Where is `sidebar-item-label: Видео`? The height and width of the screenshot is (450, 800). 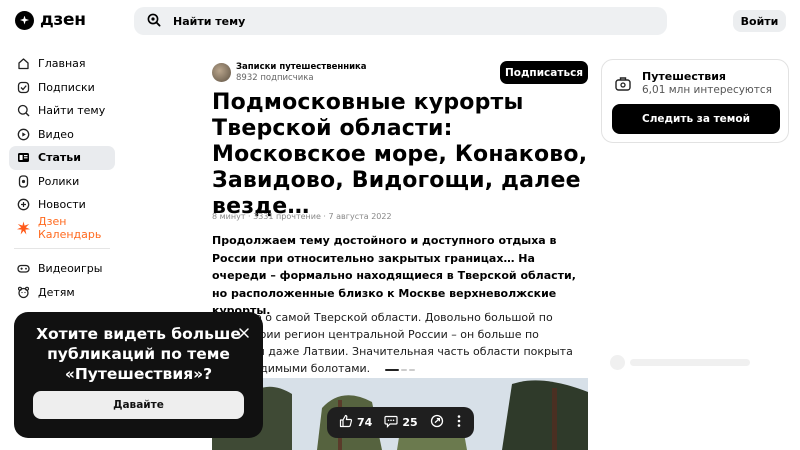
sidebar-item-label: Видео is located at coordinates (56, 134).